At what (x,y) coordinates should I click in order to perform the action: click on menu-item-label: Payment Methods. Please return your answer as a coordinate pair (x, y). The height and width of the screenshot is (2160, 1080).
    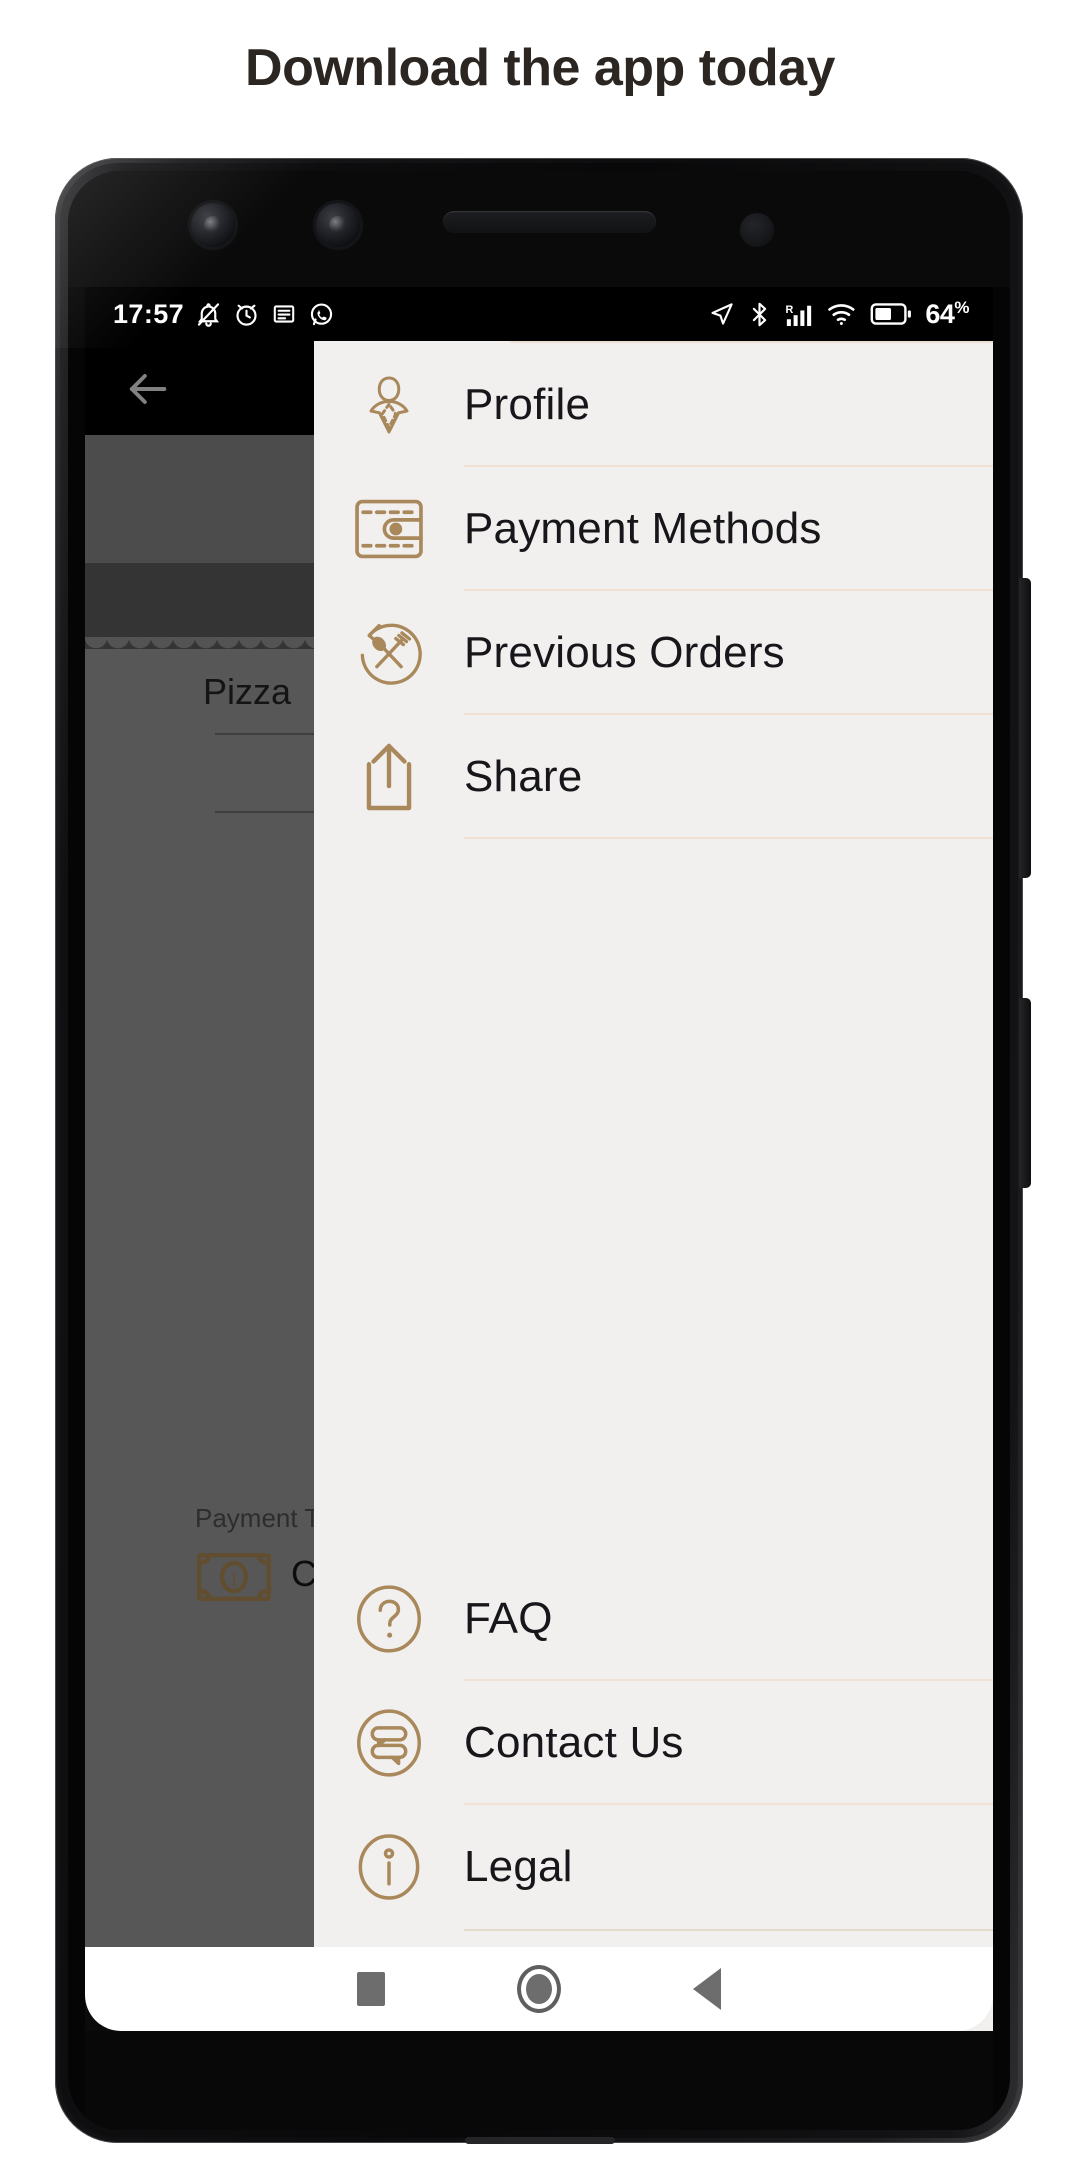
    Looking at the image, I should click on (643, 528).